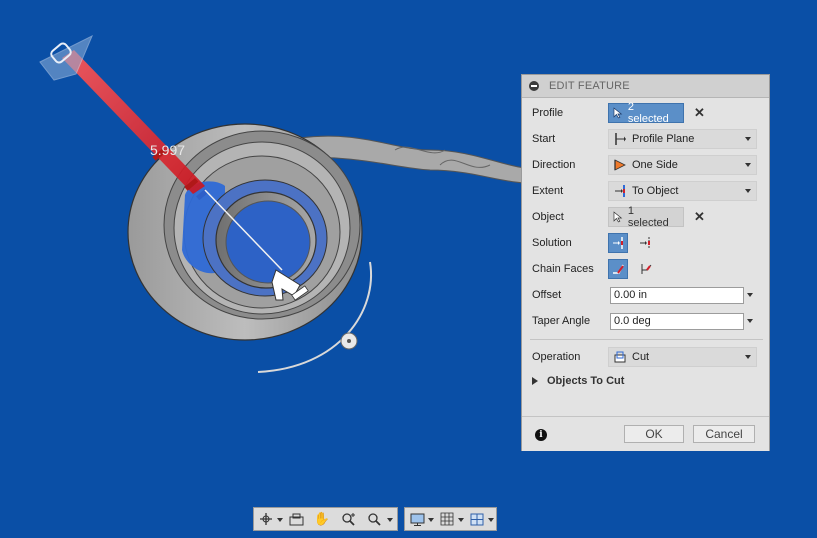 This screenshot has height=538, width=817. Describe the element at coordinates (280, 520) in the screenshot. I see `orbit-dropdown-icon` at that location.